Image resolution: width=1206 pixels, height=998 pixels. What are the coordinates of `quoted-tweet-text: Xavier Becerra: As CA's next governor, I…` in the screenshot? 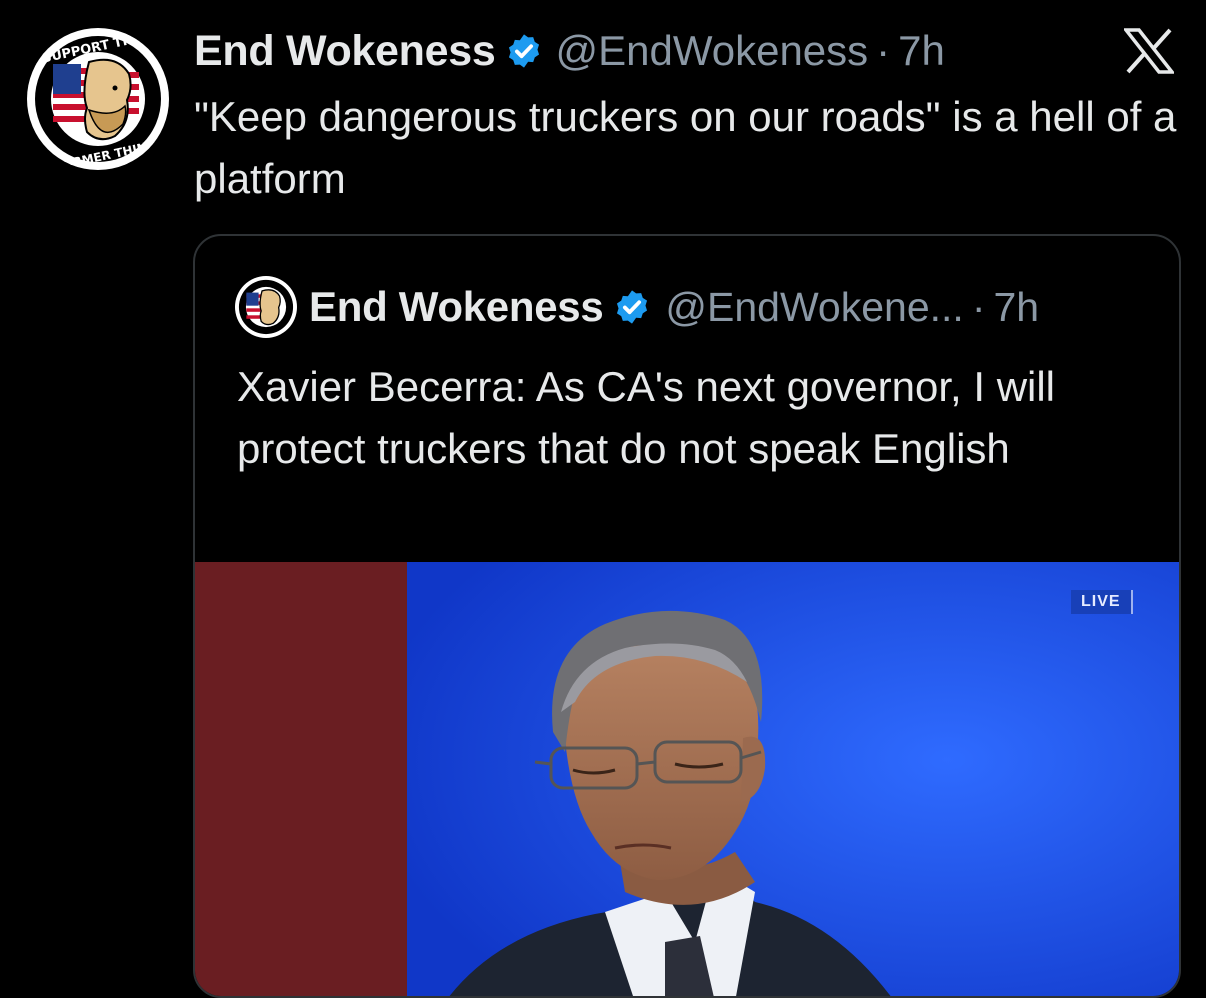 It's located at (646, 417).